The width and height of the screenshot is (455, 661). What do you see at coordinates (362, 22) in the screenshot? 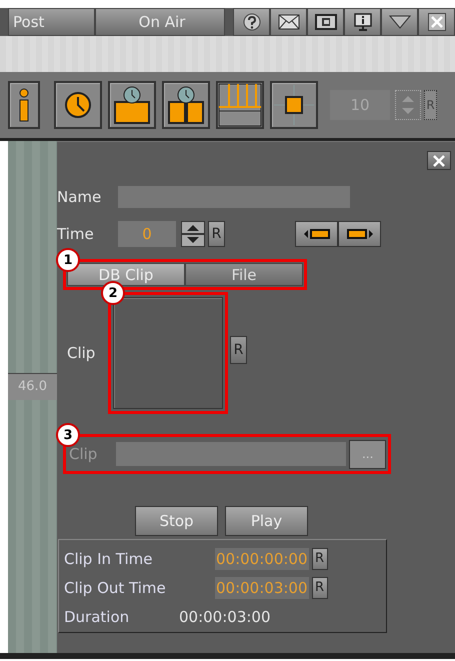
I see `monitor-icon` at bounding box center [362, 22].